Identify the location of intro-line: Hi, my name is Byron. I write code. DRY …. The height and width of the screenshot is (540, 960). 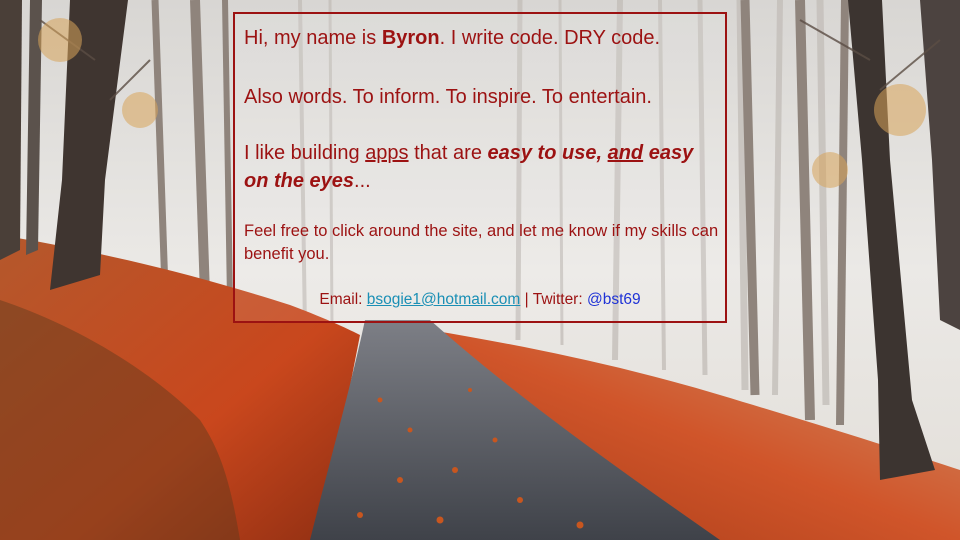
(481, 38).